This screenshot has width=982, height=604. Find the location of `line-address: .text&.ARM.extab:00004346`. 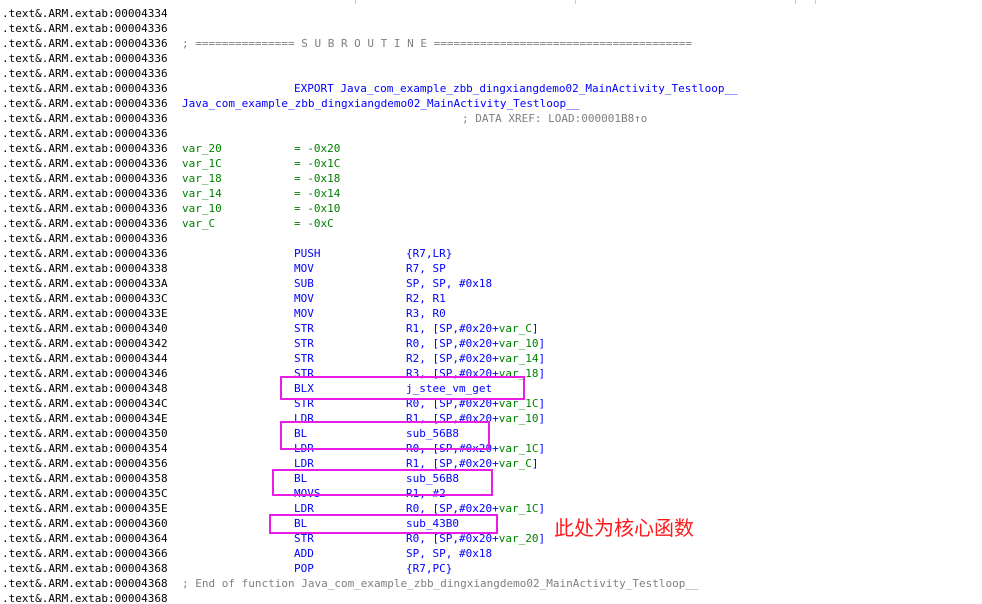

line-address: .text&.ARM.extab:00004346 is located at coordinates (85, 373).